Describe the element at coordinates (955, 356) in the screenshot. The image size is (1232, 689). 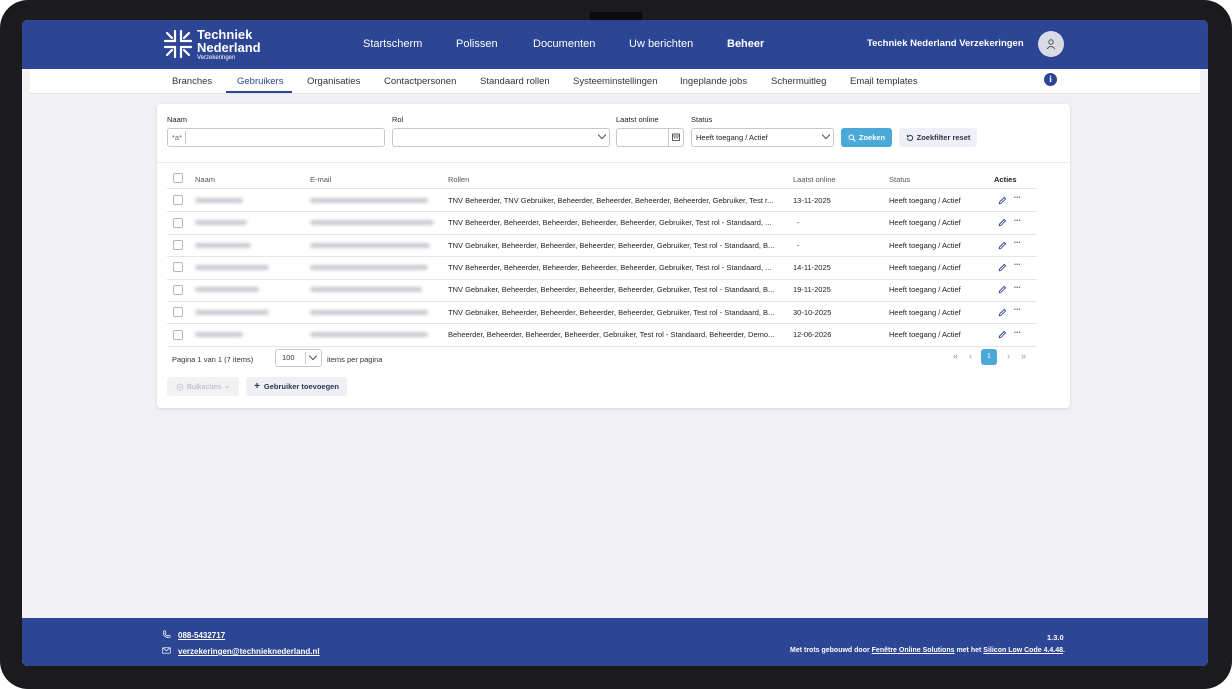
I see `first-page-icon: «` at that location.